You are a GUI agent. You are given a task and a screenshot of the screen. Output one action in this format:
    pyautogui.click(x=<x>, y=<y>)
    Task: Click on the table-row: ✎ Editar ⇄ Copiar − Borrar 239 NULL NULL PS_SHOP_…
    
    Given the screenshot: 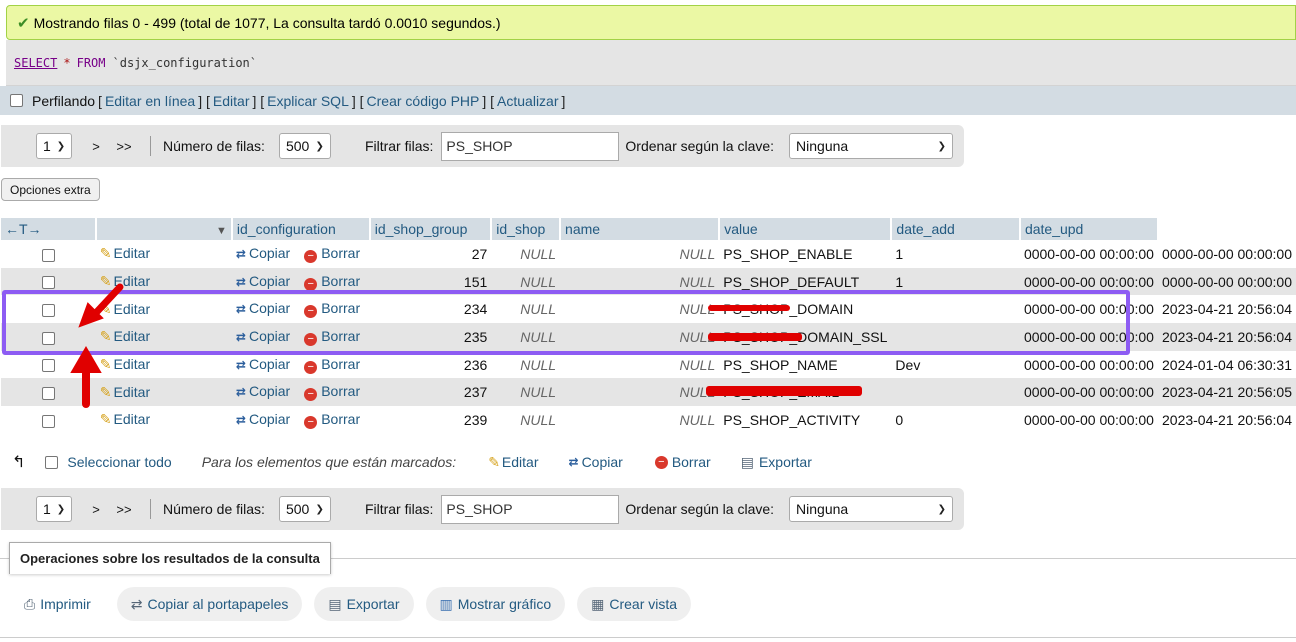 What is the action you would take?
    pyautogui.click(x=648, y=420)
    